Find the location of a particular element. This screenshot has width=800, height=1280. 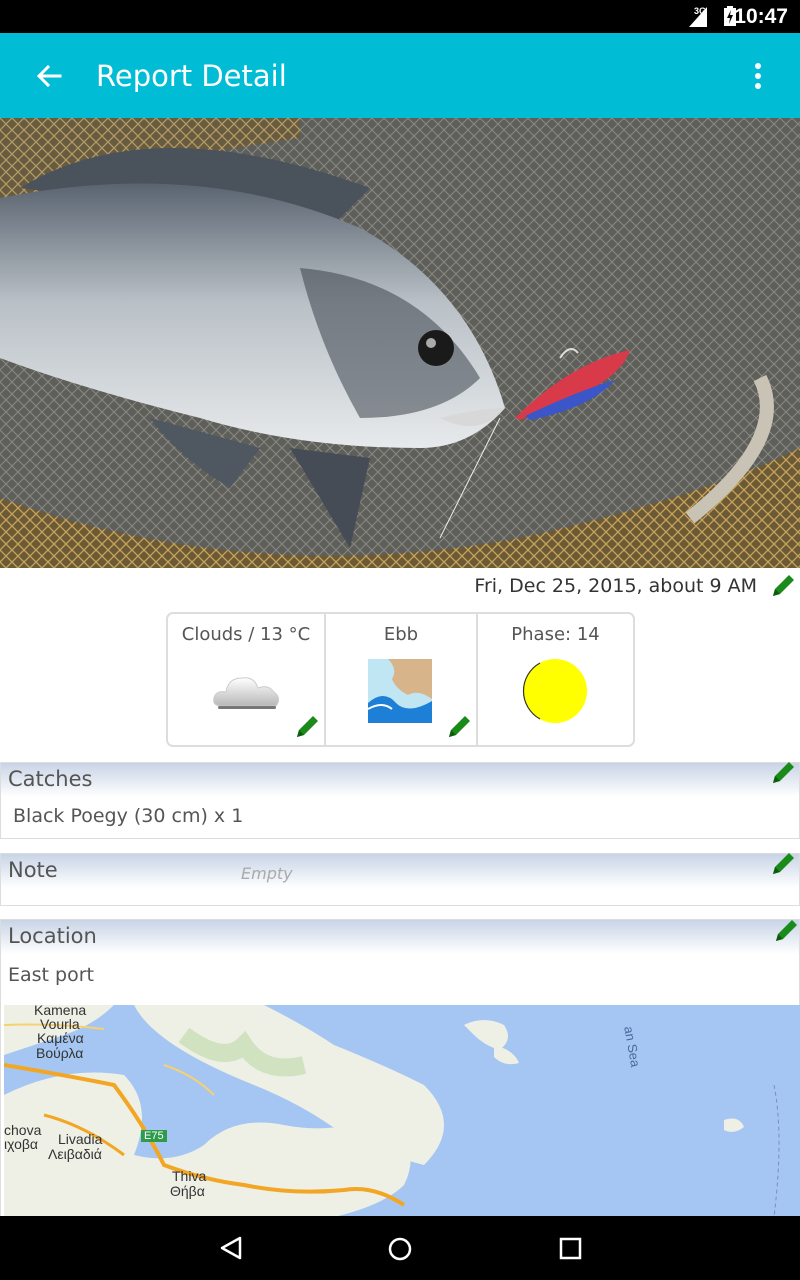

edit-tide-pencil-icon is located at coordinates (460, 726).